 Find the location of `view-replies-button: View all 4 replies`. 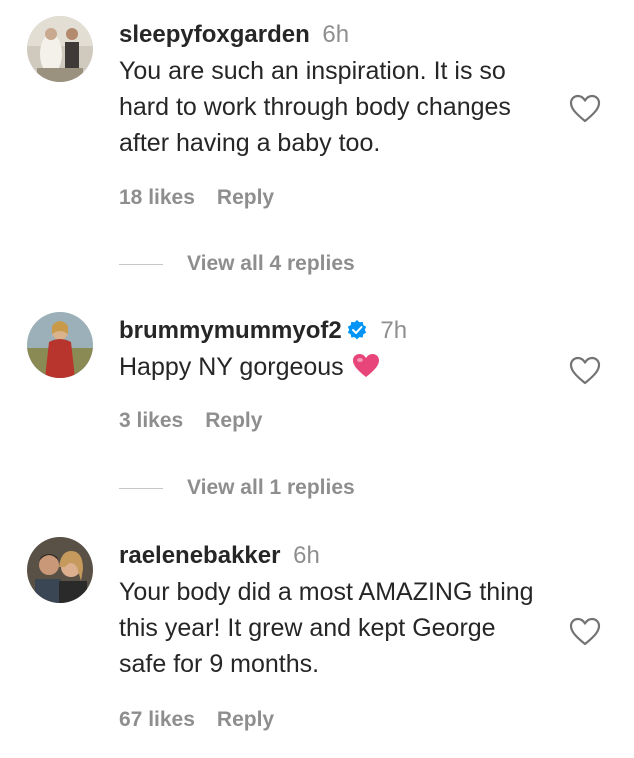

view-replies-button: View all 4 replies is located at coordinates (237, 266).